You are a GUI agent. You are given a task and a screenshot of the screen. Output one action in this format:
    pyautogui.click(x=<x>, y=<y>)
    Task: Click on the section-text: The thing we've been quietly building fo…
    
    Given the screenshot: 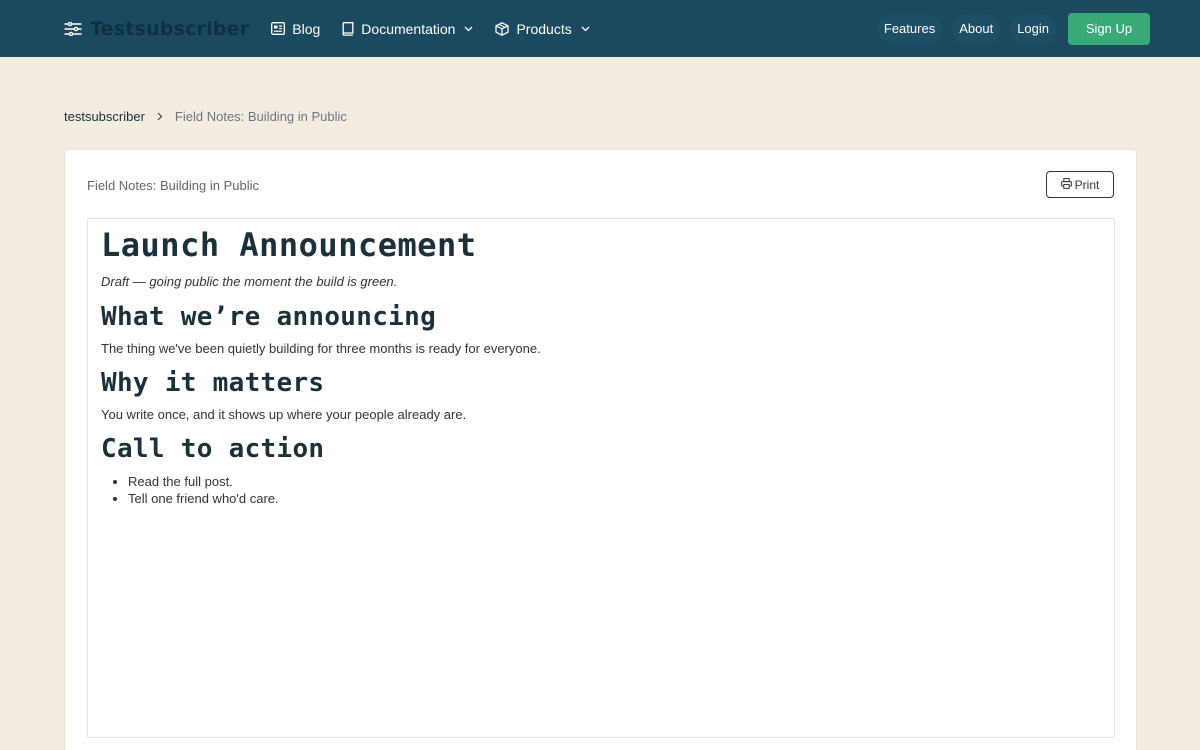 What is the action you would take?
    pyautogui.click(x=321, y=348)
    